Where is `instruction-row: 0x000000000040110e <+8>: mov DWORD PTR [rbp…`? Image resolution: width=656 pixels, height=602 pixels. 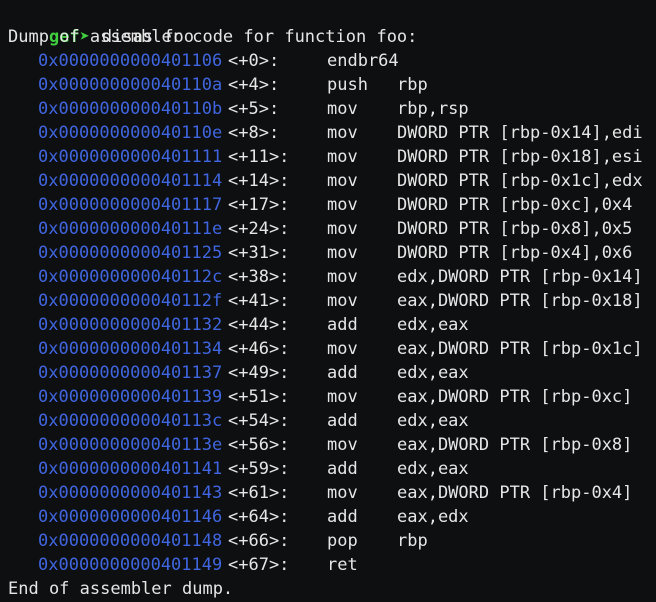
instruction-row: 0x000000000040110e <+8>: mov DWORD PTR [rbp… is located at coordinates (332, 133).